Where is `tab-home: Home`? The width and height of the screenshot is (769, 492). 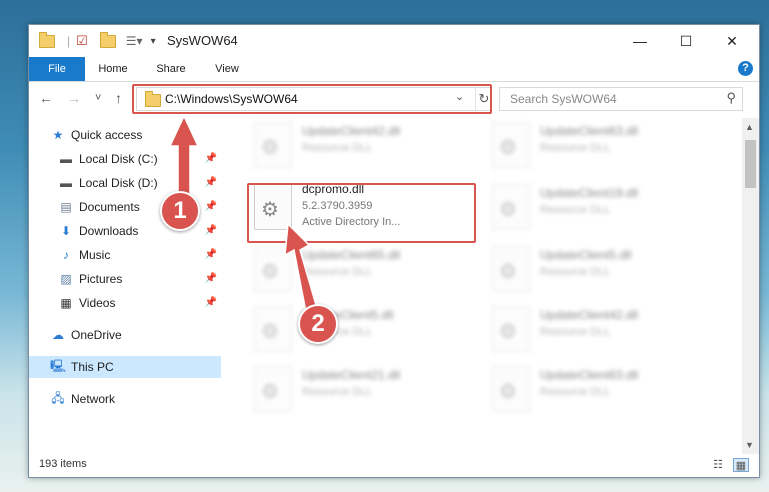
tab-home: Home is located at coordinates (113, 69).